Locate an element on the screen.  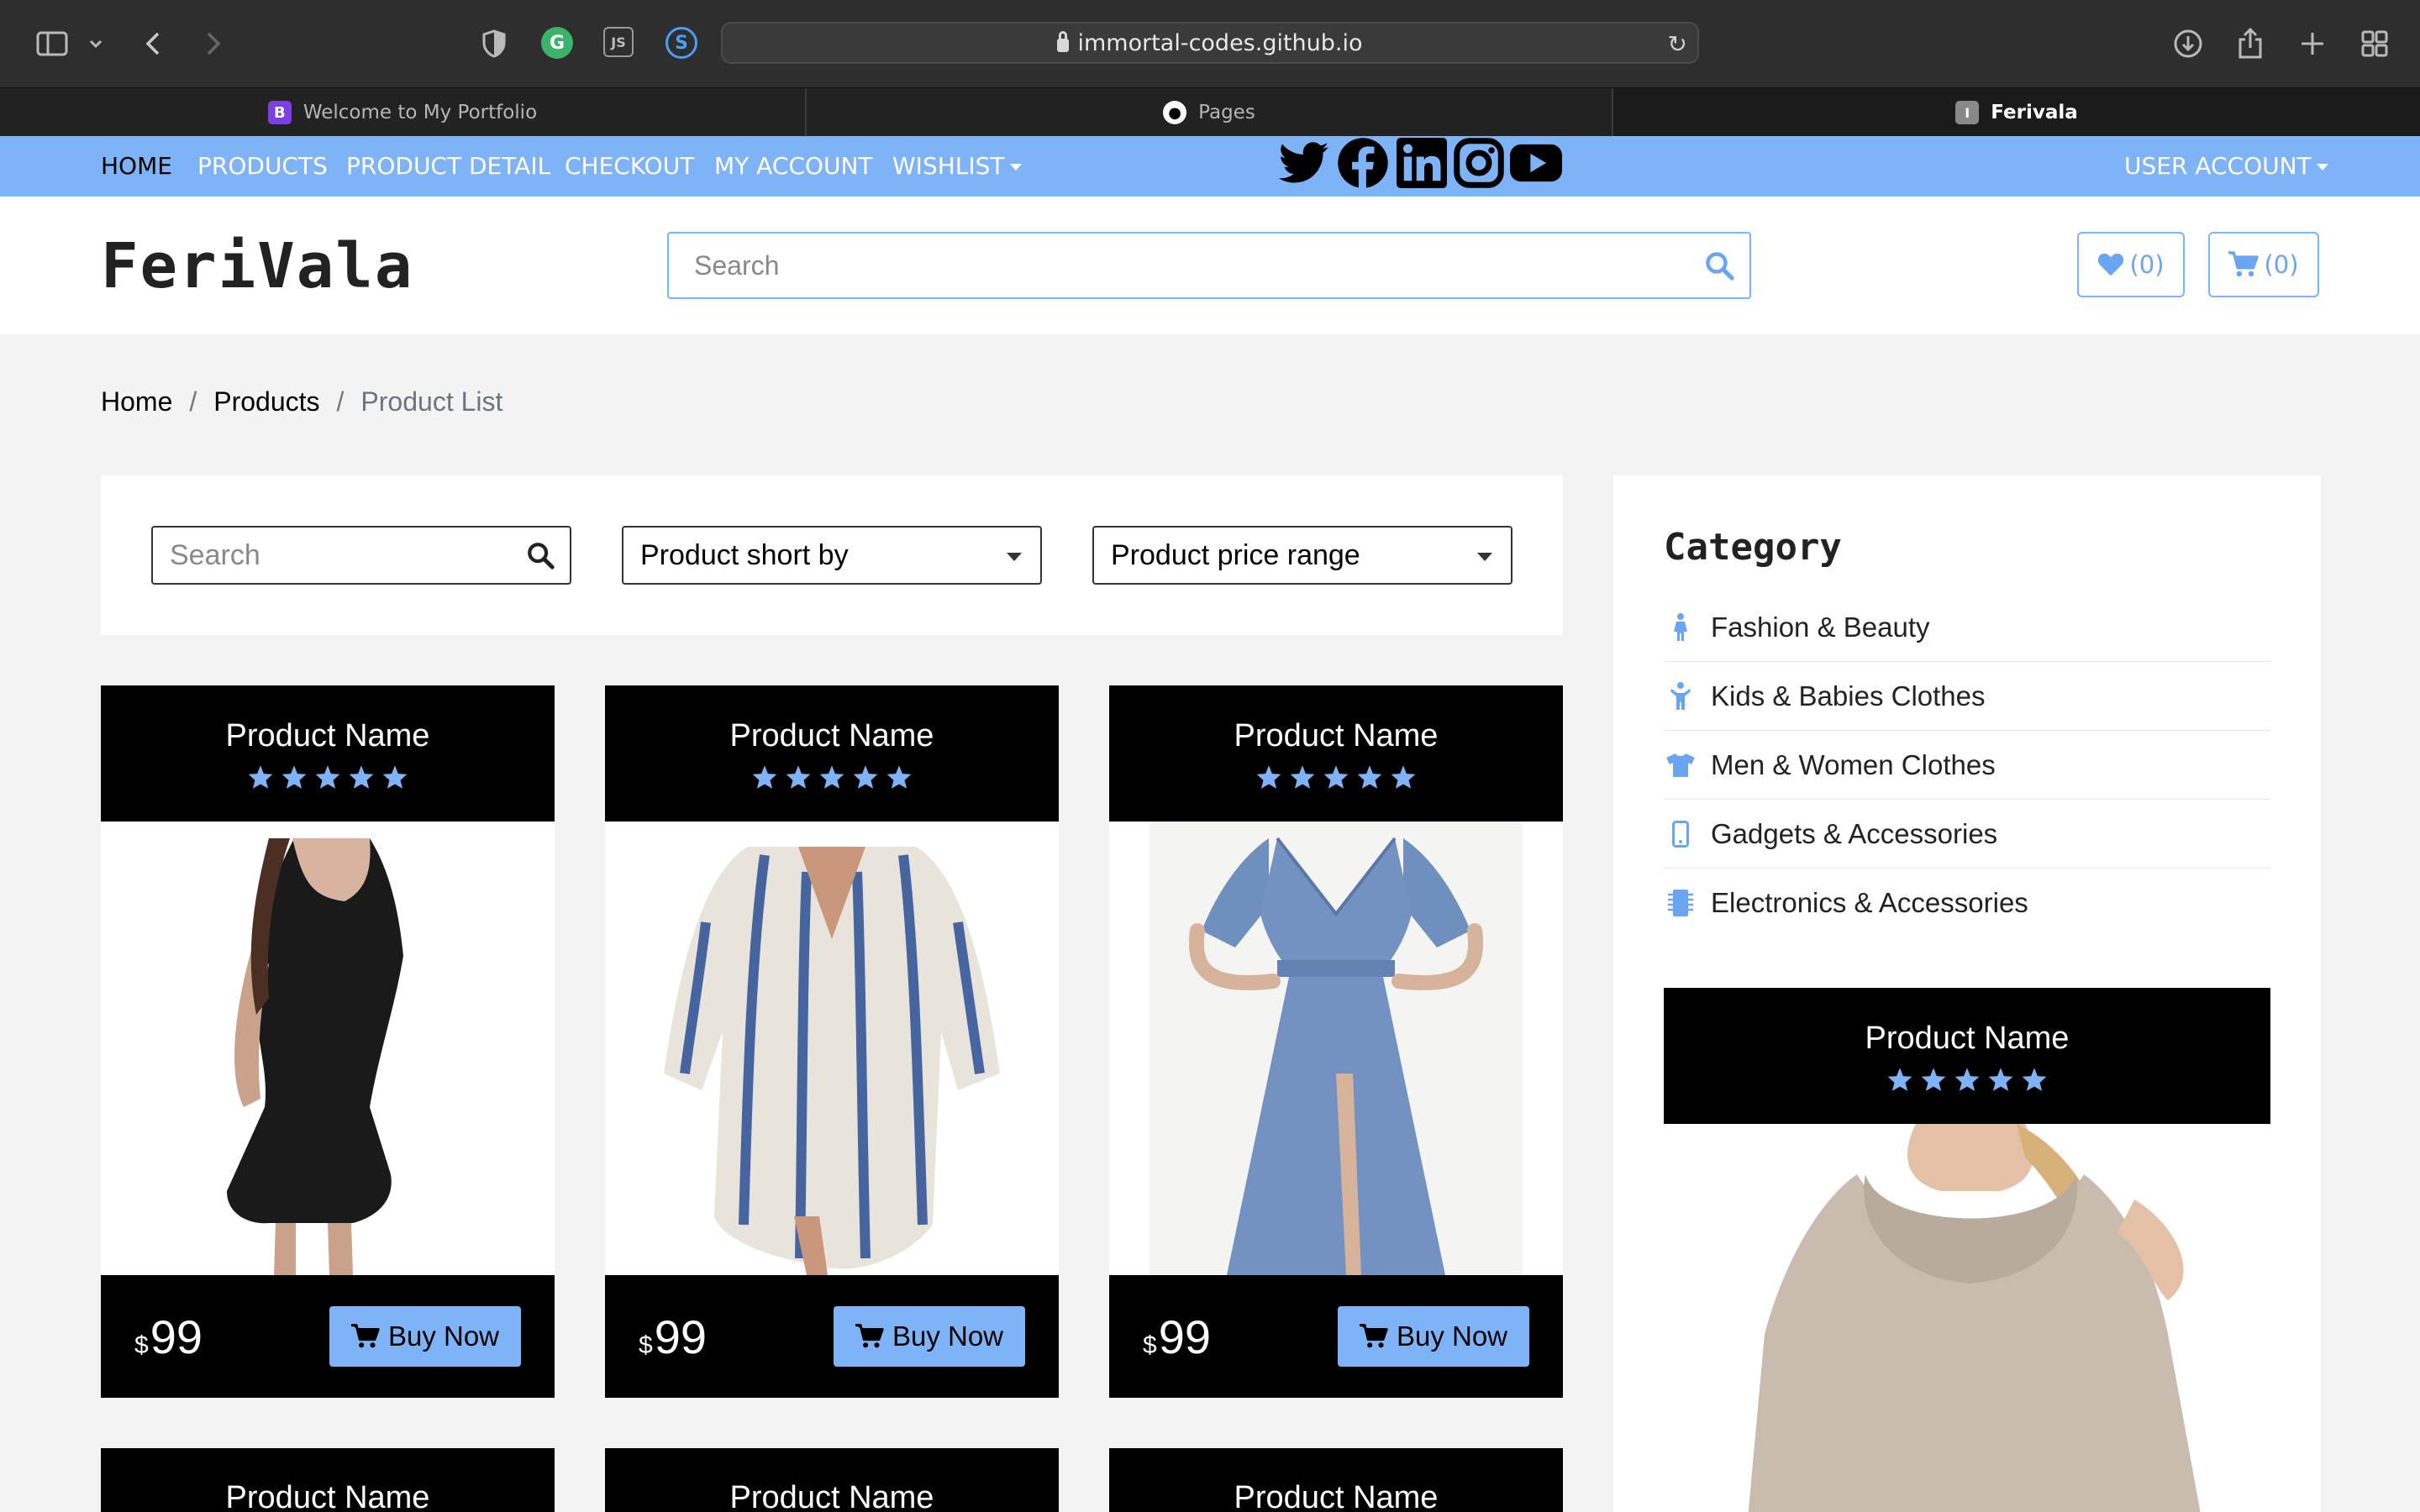
instagram-icon is located at coordinates (1479, 163).